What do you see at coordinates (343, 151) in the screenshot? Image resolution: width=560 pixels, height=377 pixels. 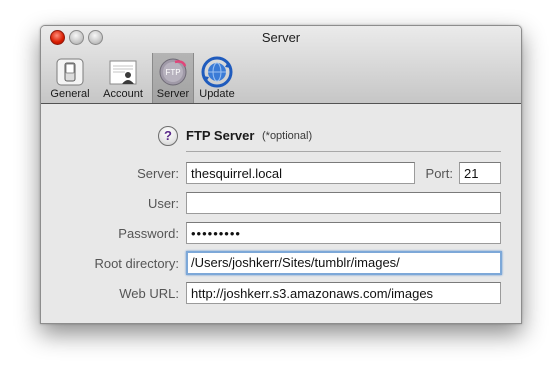 I see `section-divider` at bounding box center [343, 151].